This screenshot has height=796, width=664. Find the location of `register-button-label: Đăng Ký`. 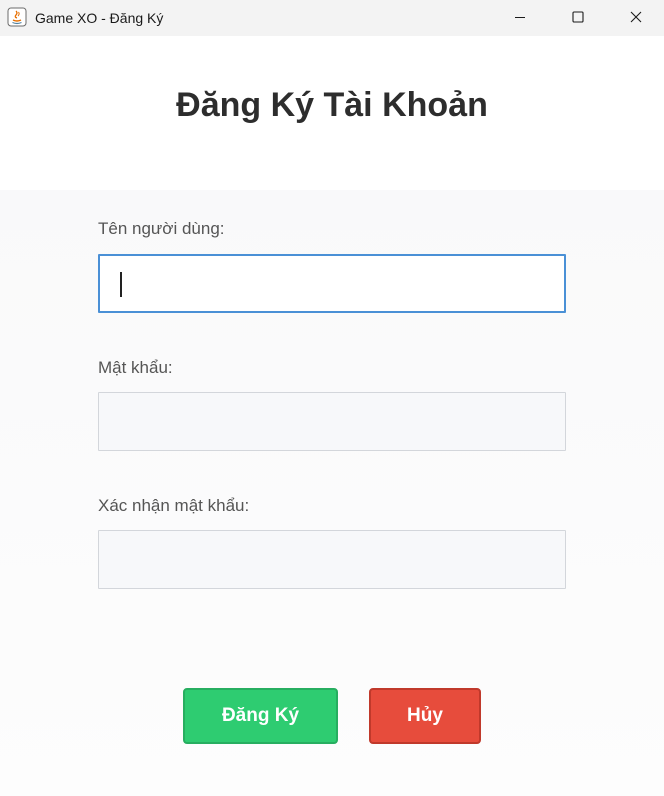

register-button-label: Đăng Ký is located at coordinates (260, 715).